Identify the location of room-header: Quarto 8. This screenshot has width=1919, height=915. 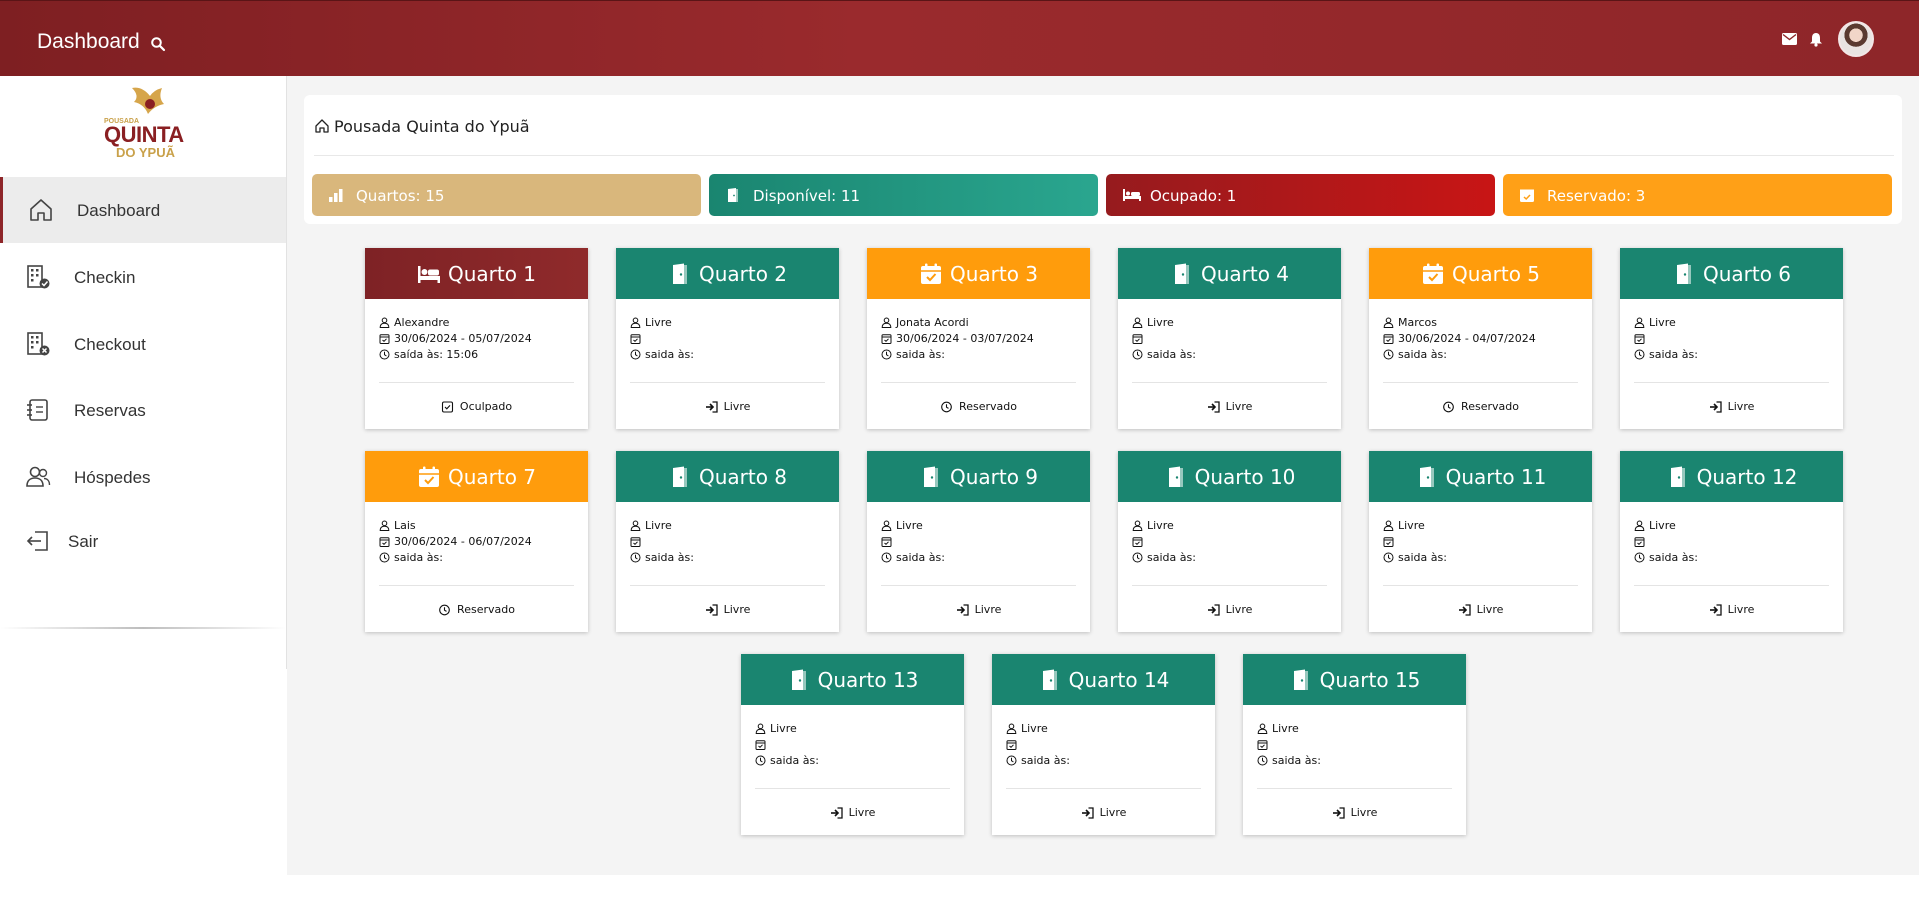
(727, 476).